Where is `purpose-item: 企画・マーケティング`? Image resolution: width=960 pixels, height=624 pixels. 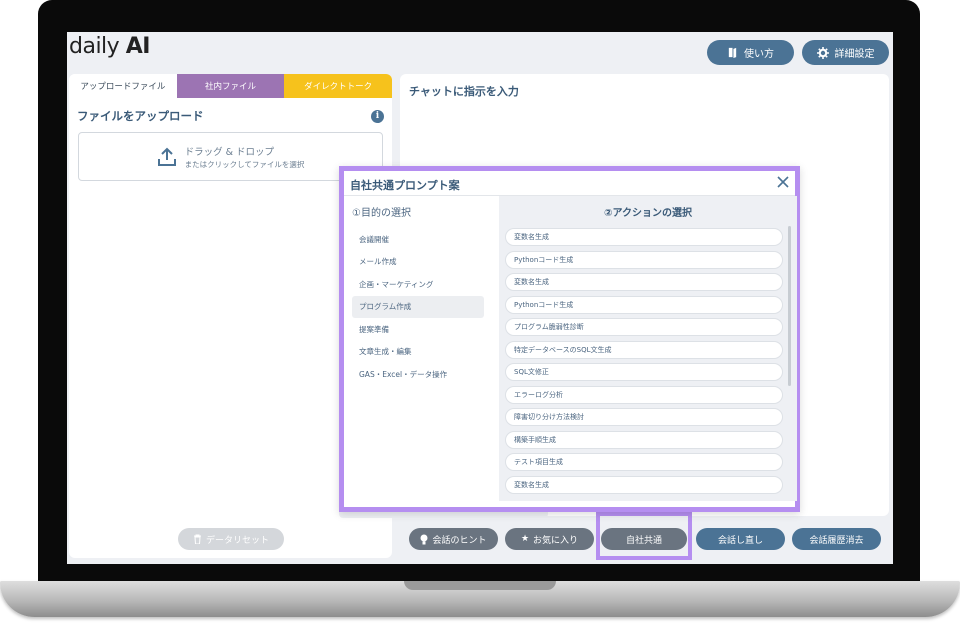 purpose-item: 企画・マーケティング is located at coordinates (418, 284).